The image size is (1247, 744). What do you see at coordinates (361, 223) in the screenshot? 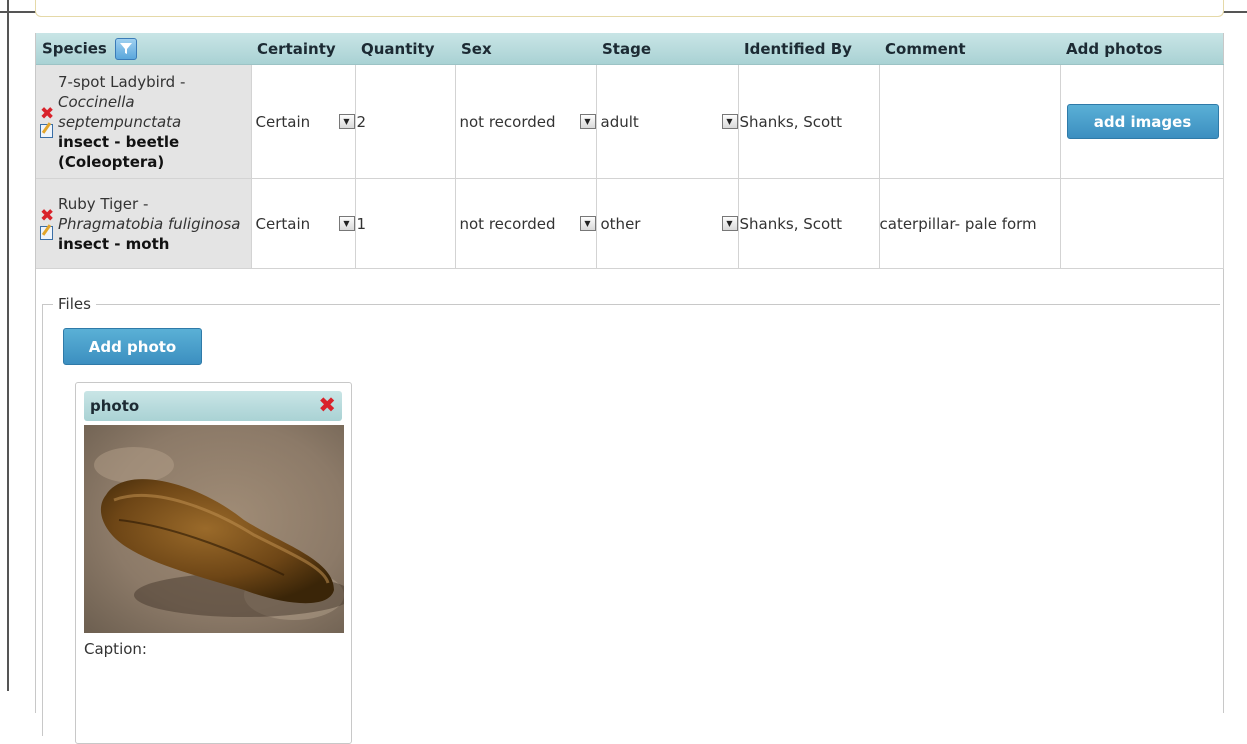
I see `quantity-value: 1` at bounding box center [361, 223].